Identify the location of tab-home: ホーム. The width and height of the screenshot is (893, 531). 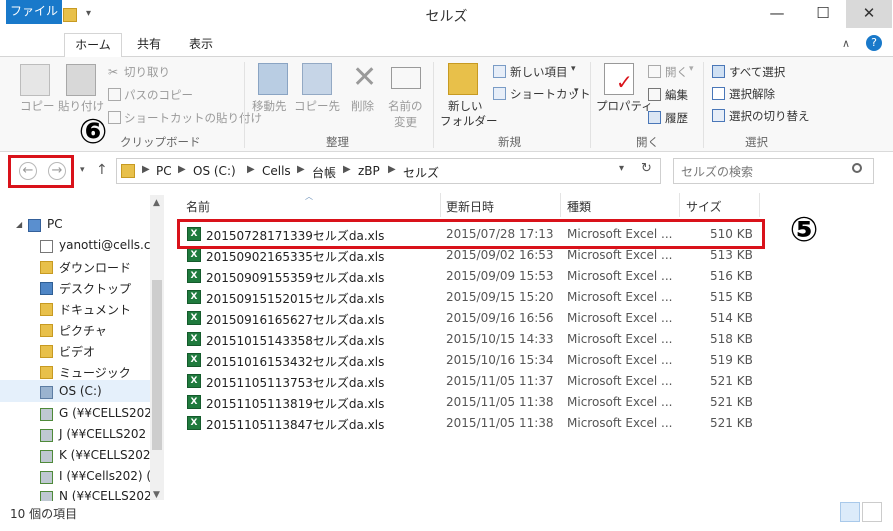
(93, 45).